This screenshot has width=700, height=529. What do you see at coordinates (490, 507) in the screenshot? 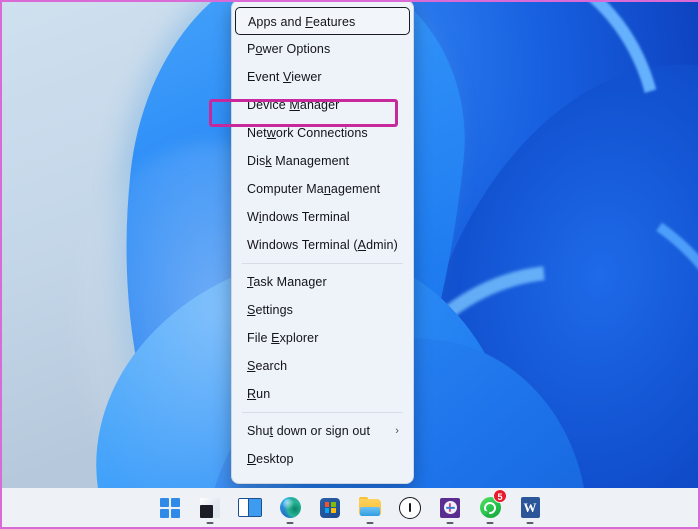
I see `taskbar-item-whatsapp: 5` at bounding box center [490, 507].